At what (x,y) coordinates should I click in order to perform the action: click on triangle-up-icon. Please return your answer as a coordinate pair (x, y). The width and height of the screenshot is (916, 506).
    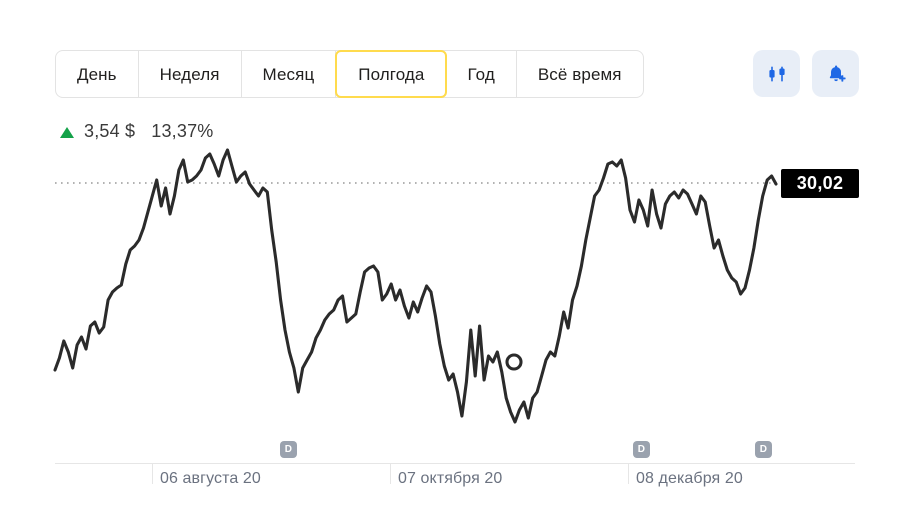
    Looking at the image, I should click on (67, 132).